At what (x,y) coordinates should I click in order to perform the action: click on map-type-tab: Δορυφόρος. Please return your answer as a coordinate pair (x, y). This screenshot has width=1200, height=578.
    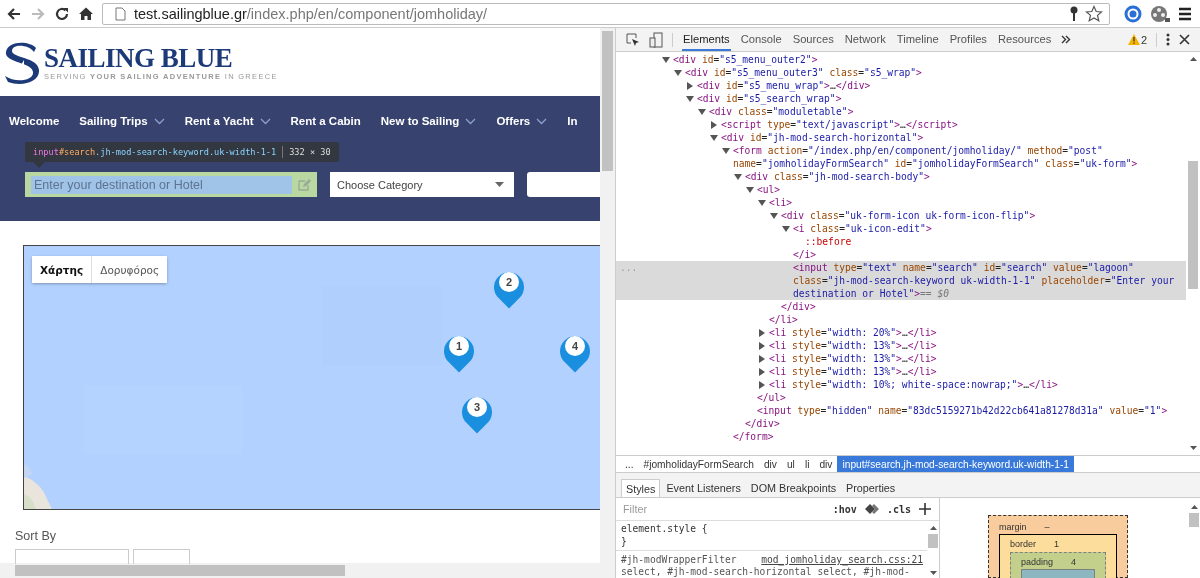
    Looking at the image, I should click on (130, 269).